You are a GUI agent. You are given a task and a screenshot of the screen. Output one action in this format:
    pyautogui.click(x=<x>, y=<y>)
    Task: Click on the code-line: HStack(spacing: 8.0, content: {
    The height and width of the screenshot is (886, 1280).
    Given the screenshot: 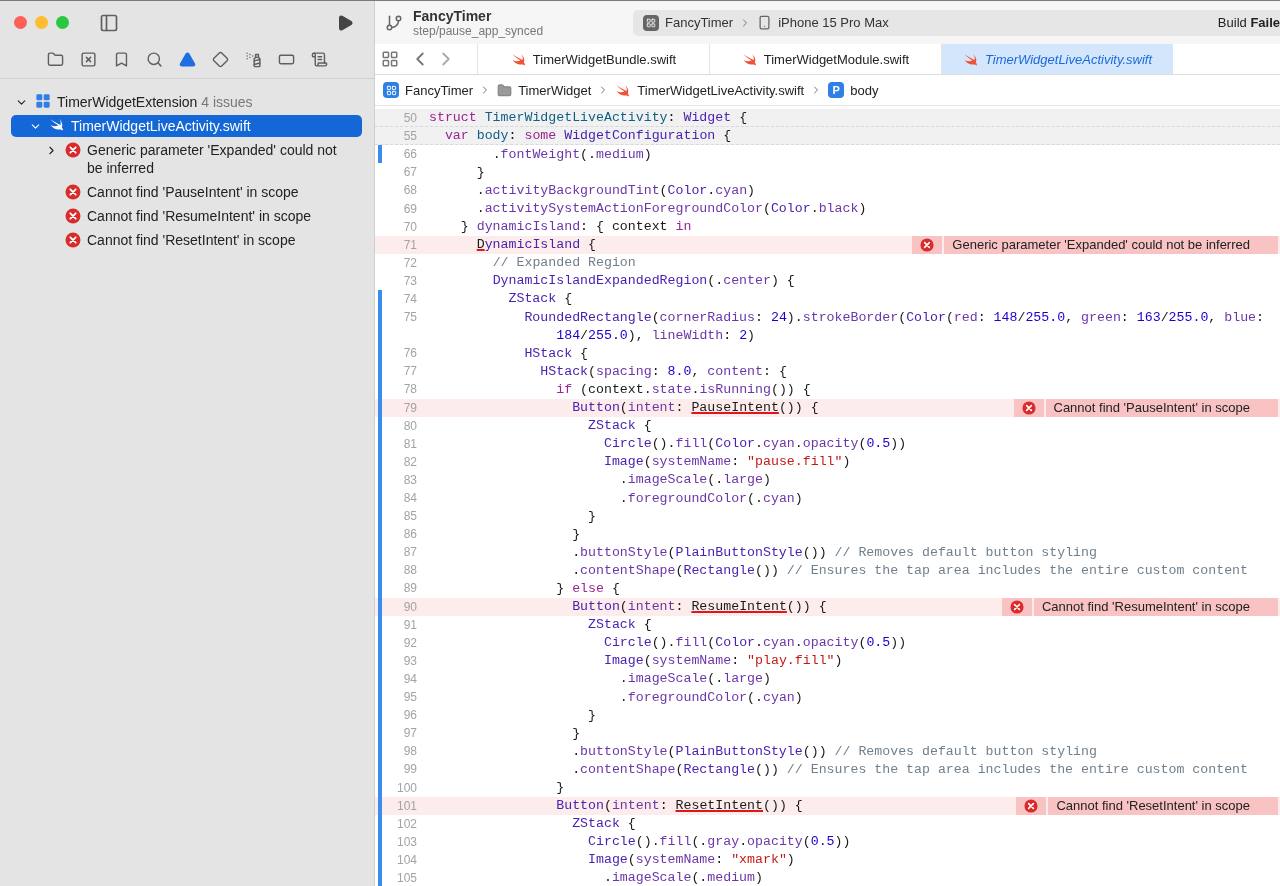 What is the action you would take?
    pyautogui.click(x=663, y=371)
    